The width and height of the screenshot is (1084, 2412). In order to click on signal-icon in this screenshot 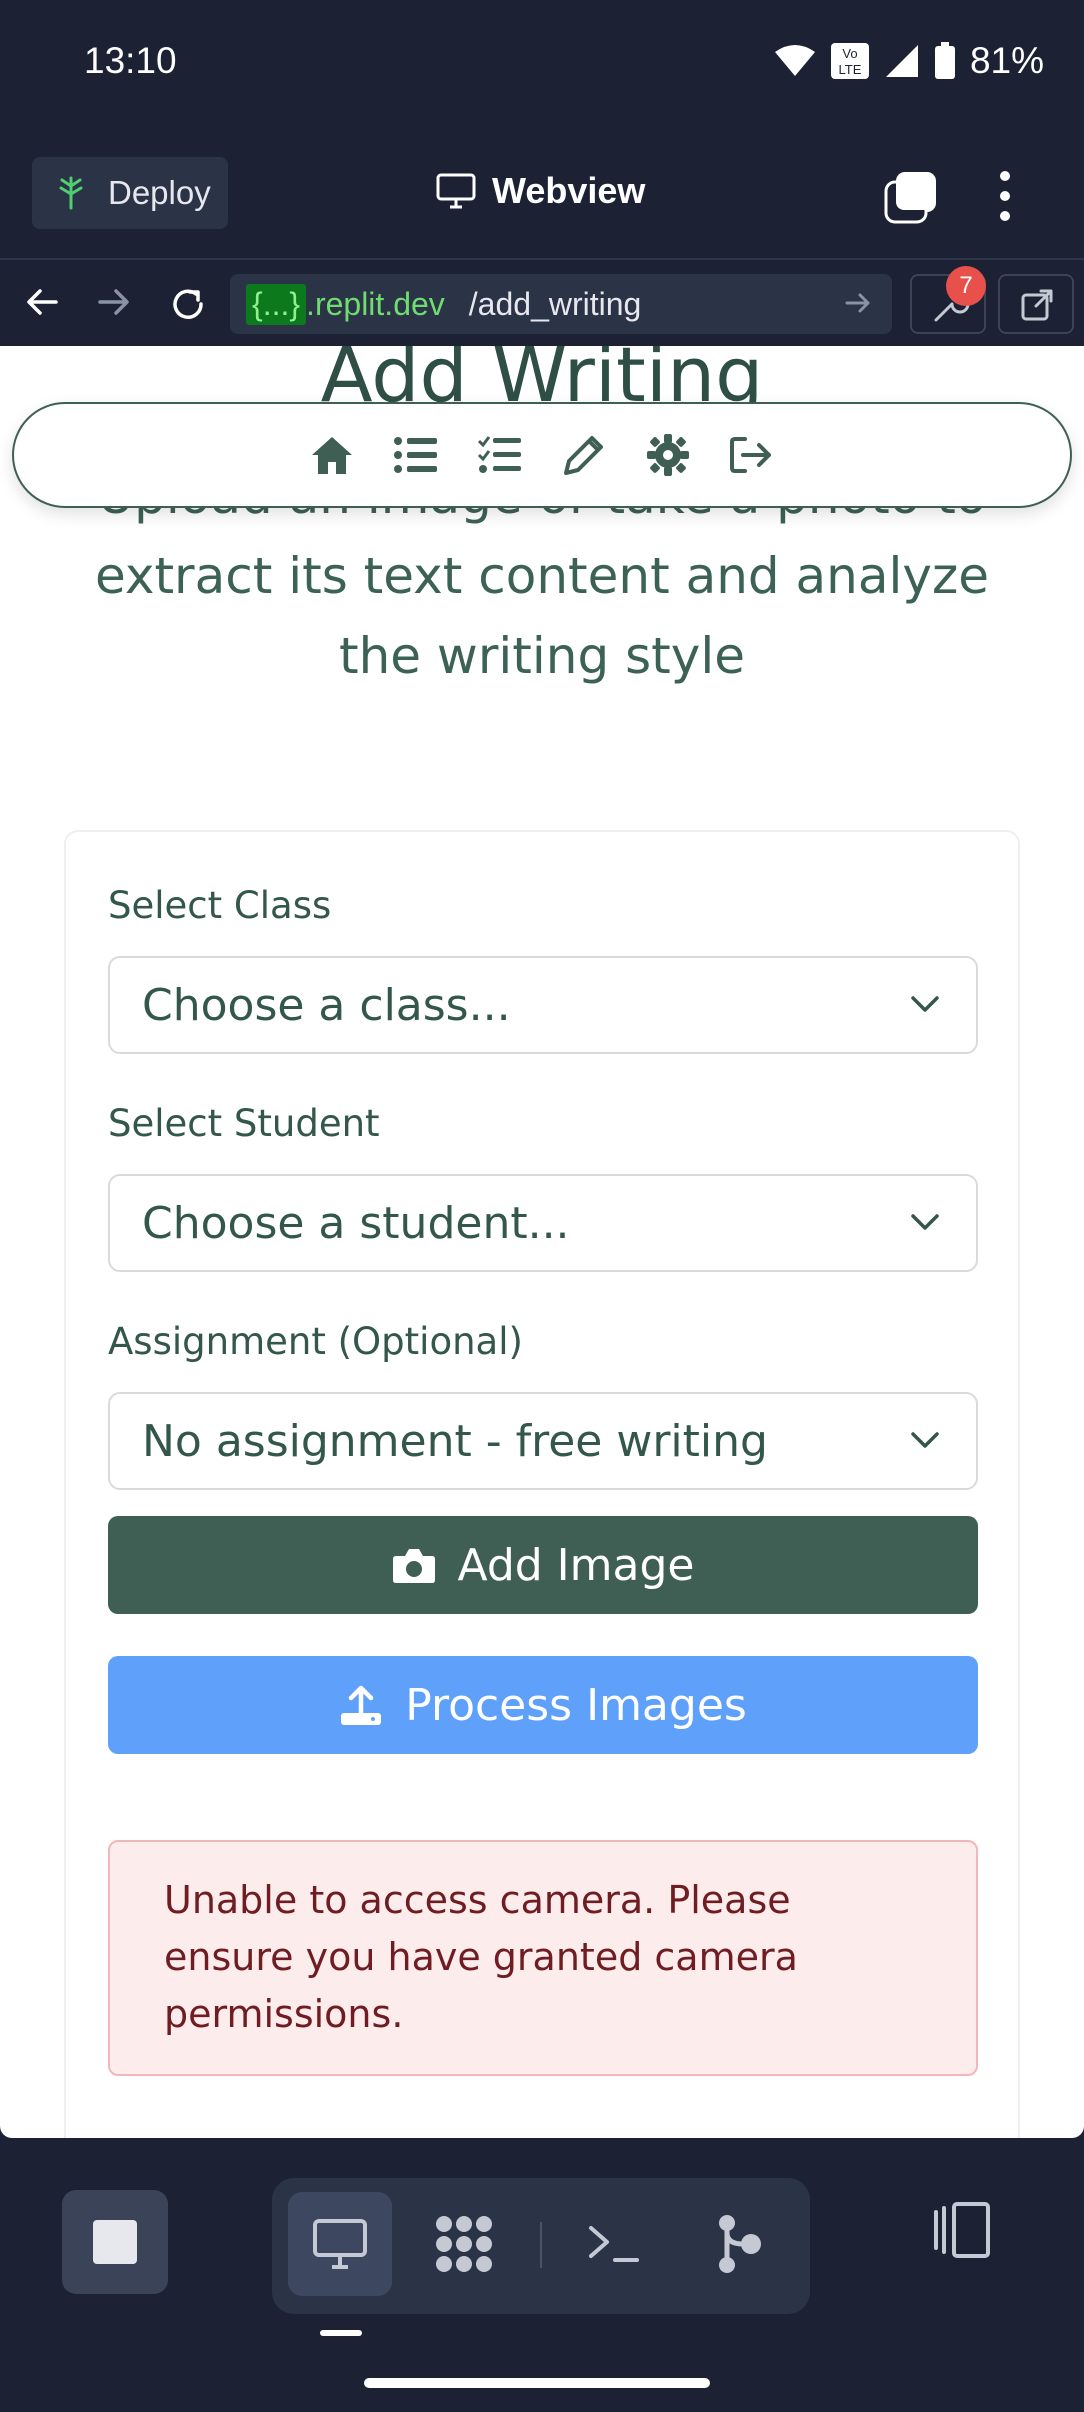, I will do `click(901, 61)`.